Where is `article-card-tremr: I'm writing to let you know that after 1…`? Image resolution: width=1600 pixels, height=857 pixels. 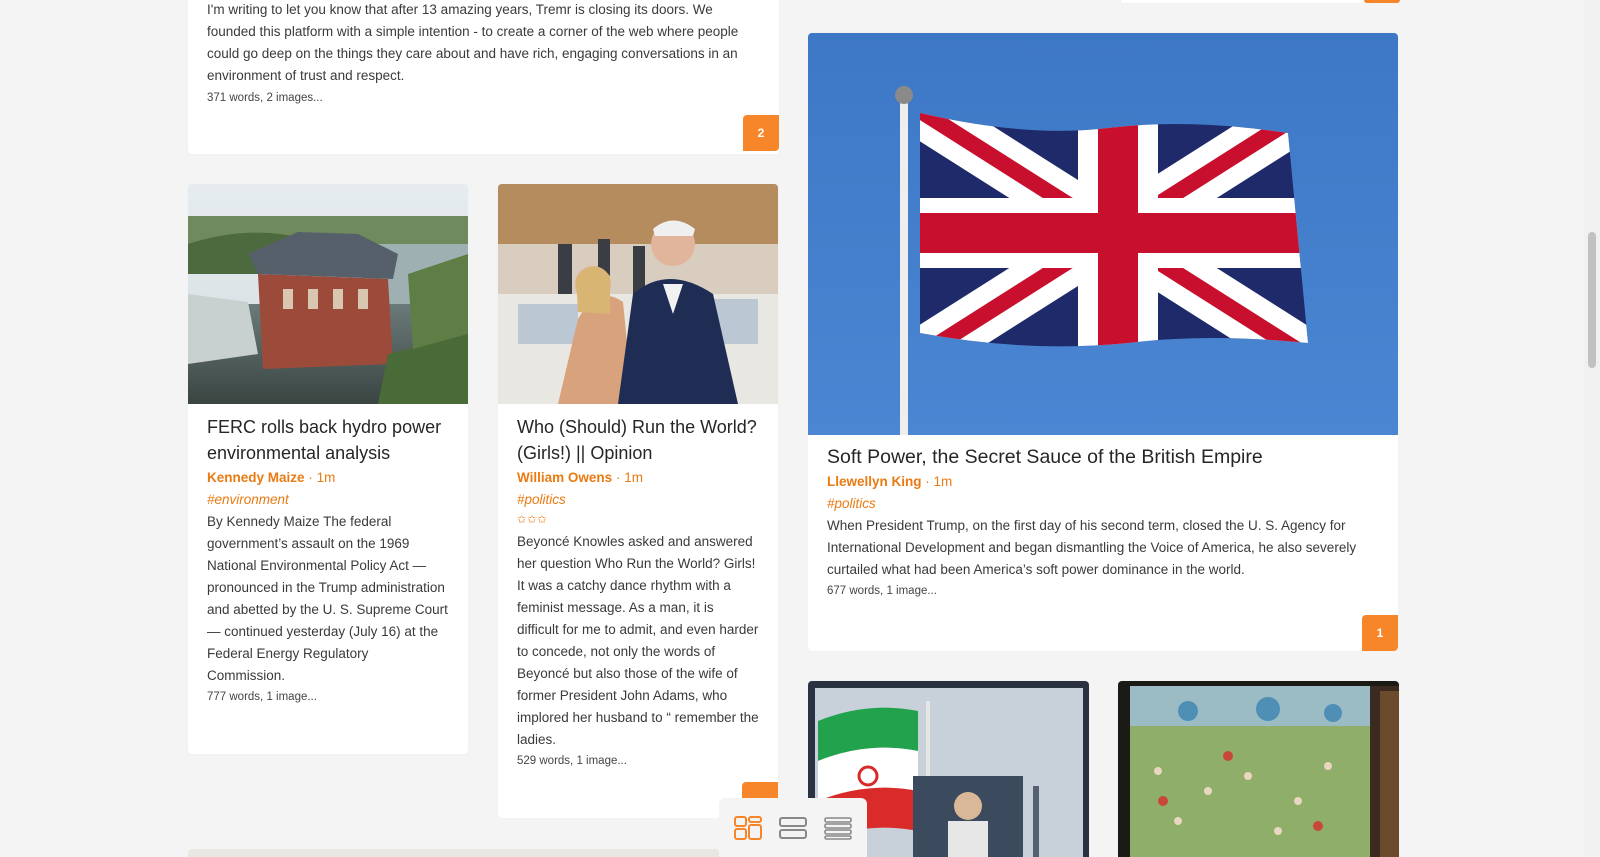
article-card-tremr: I'm writing to let you know that after 1… is located at coordinates (483, 77).